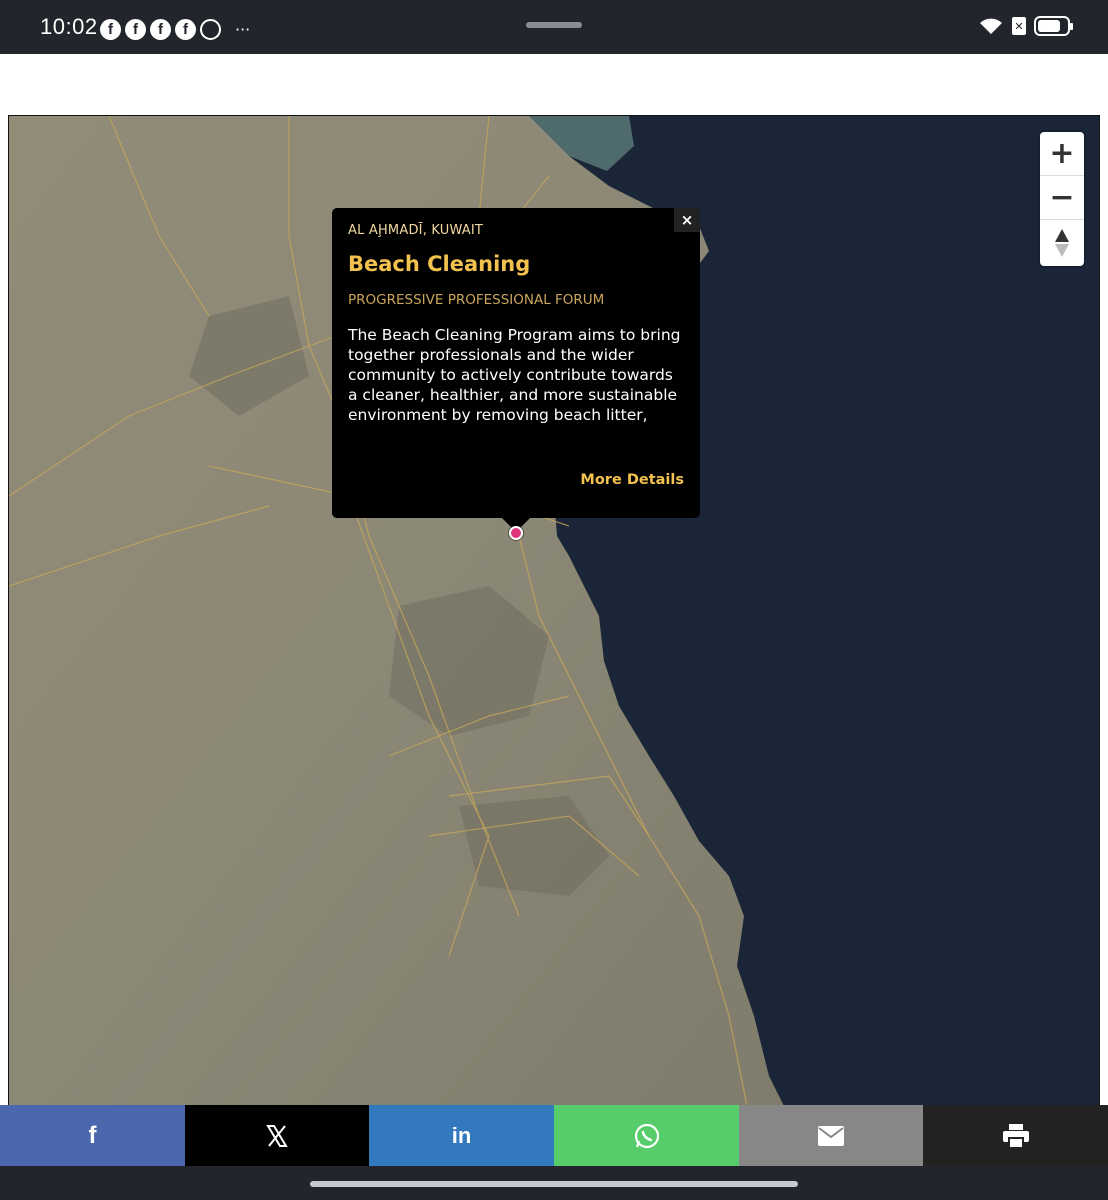 The image size is (1108, 1200). What do you see at coordinates (1062, 154) in the screenshot?
I see `zoom-in-button: +` at bounding box center [1062, 154].